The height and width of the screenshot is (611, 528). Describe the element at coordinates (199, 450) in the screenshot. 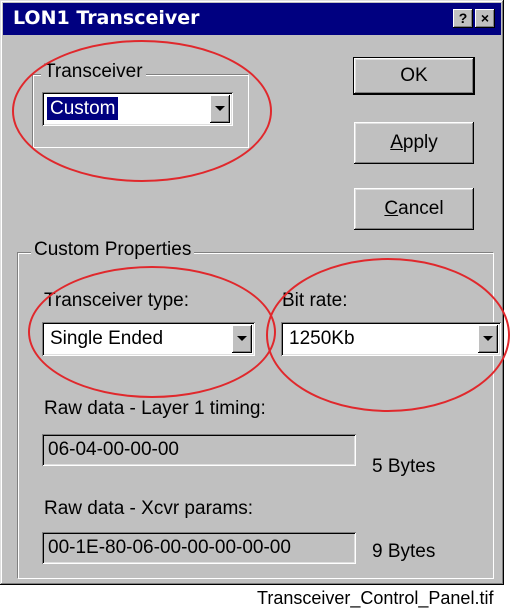

I see `layer1-timing-field: 06-04-00-00-00` at that location.